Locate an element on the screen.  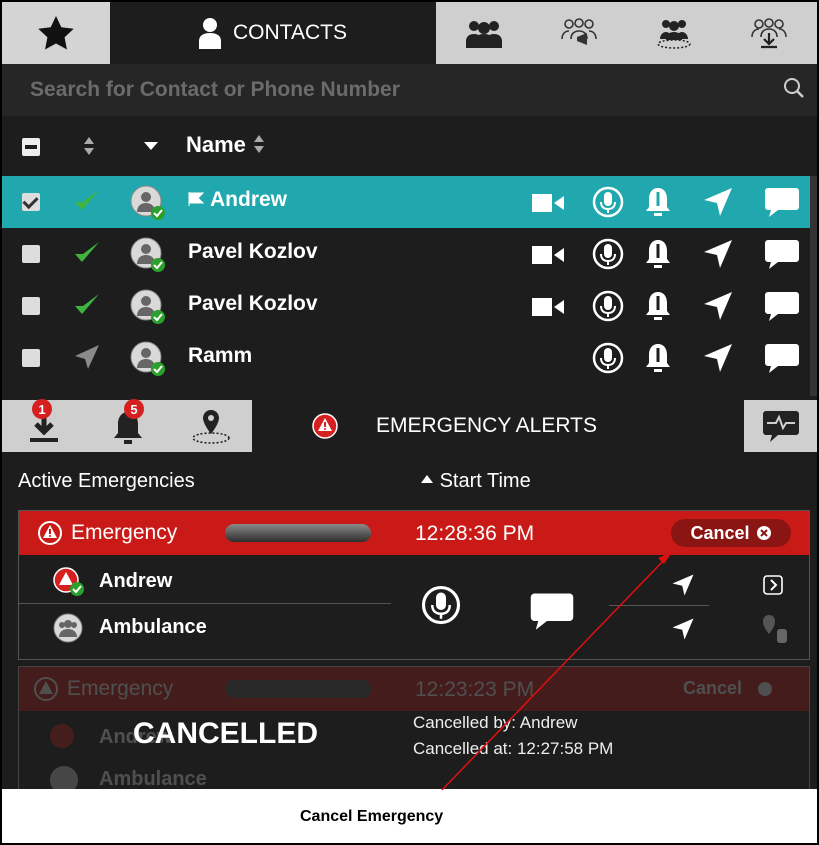
chevron-down-icon is located at coordinates (151, 145).